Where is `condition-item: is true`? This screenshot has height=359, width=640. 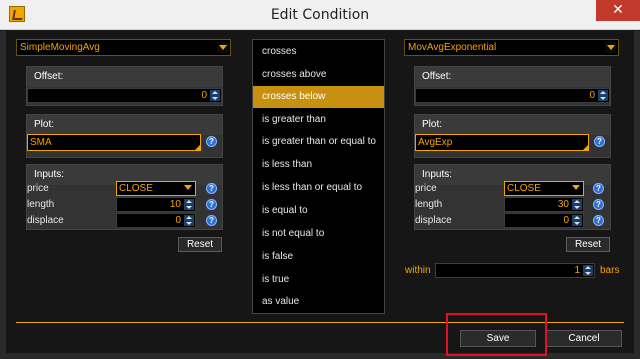 condition-item: is true is located at coordinates (318, 280).